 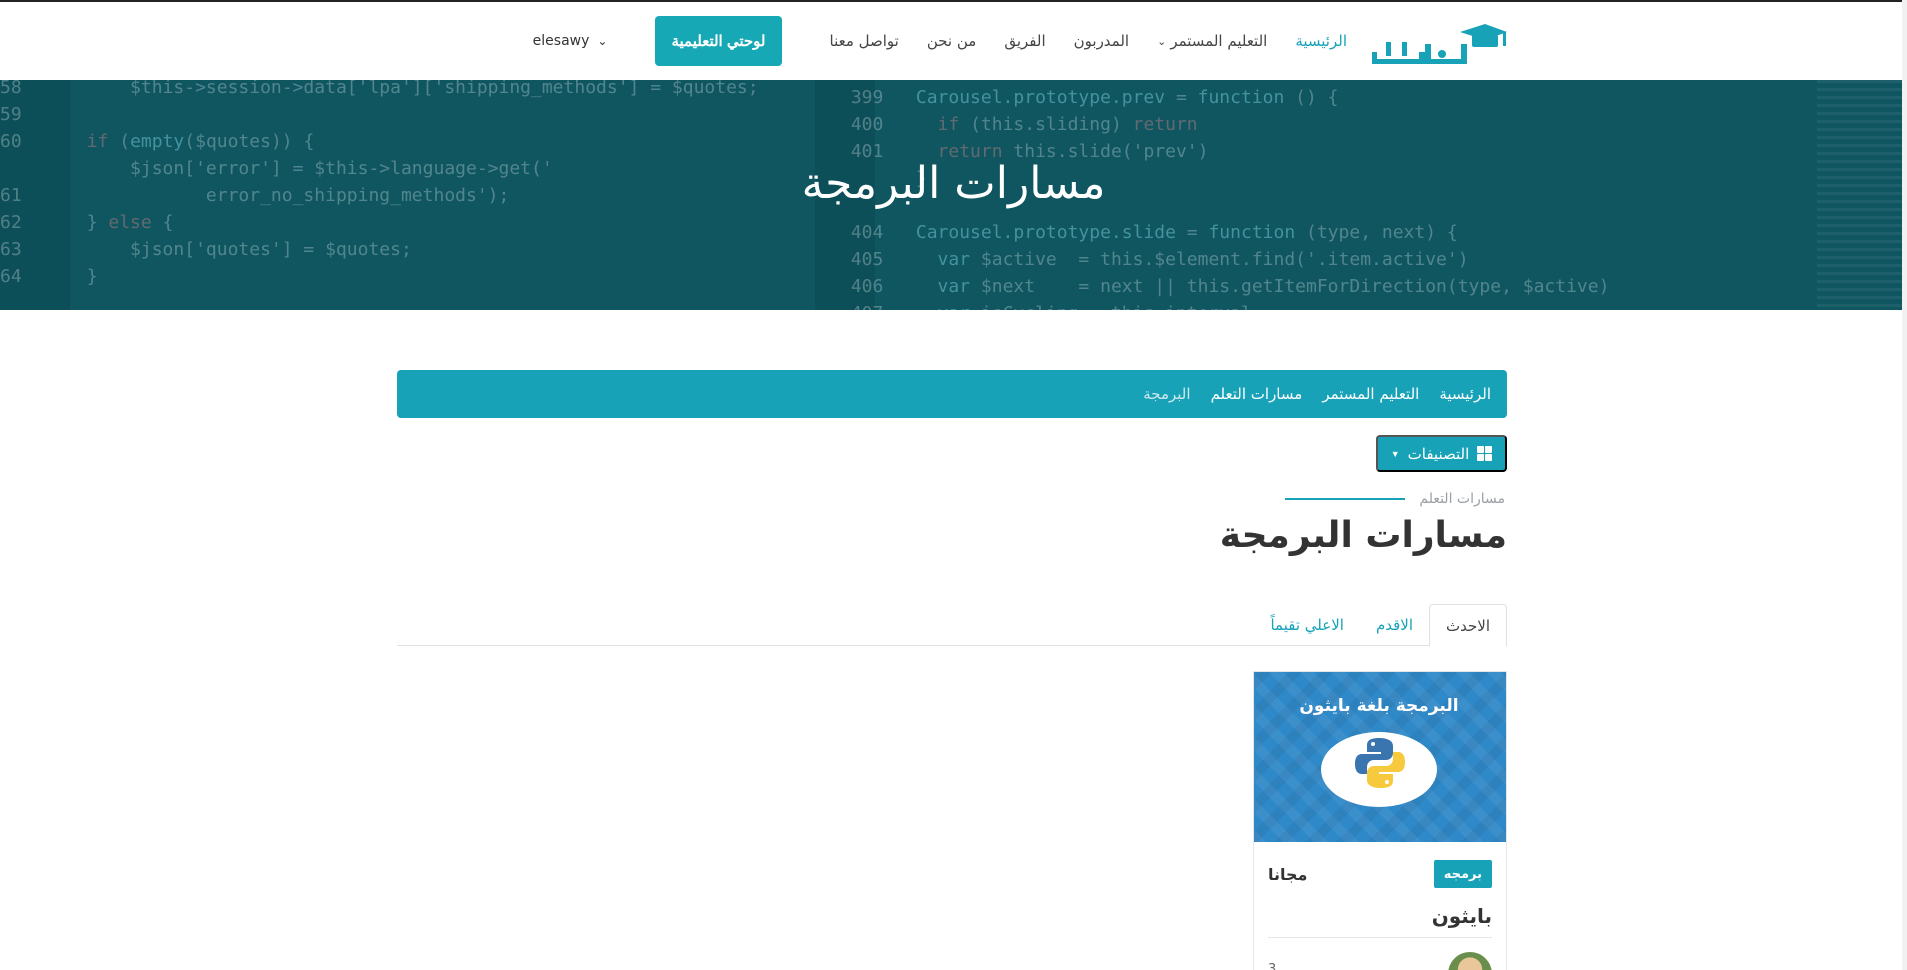 I want to click on course-card: البرمجة بلغة بايثون برمجه مجانا بايثون 3, so click(x=1380, y=820).